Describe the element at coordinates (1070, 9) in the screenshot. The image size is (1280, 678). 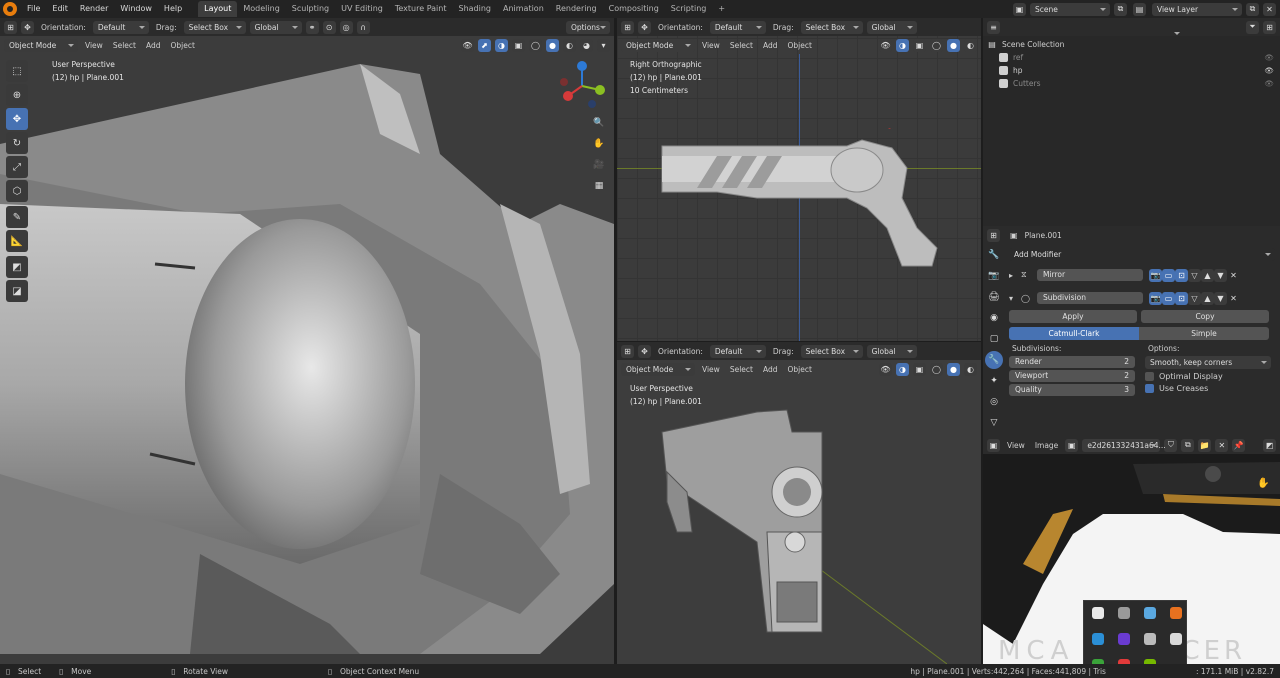
I see `scene-selector: Scene` at that location.